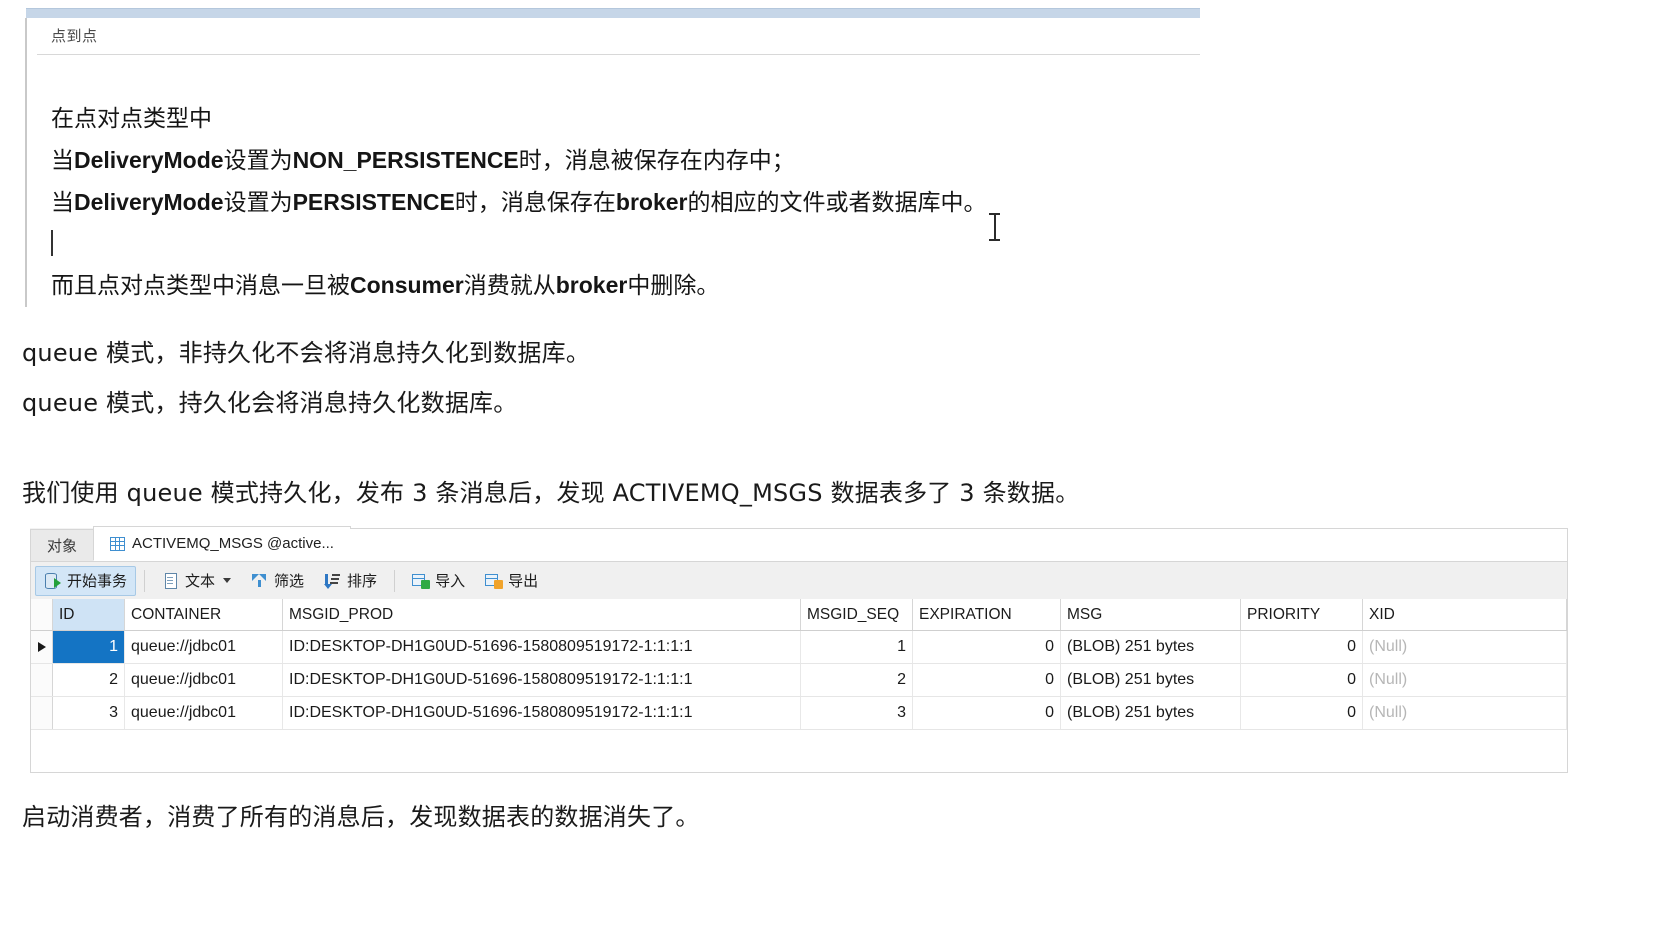 The width and height of the screenshot is (1659, 925). Describe the element at coordinates (89, 713) in the screenshot. I see `cell-id: 3` at that location.